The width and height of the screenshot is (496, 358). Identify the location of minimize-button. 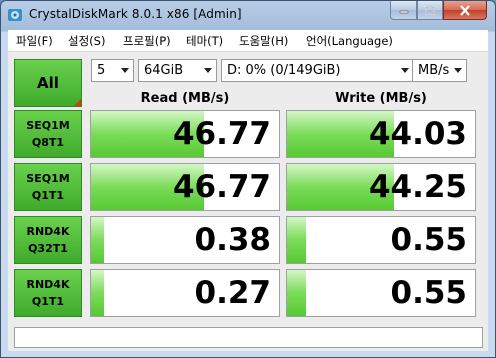
(403, 10).